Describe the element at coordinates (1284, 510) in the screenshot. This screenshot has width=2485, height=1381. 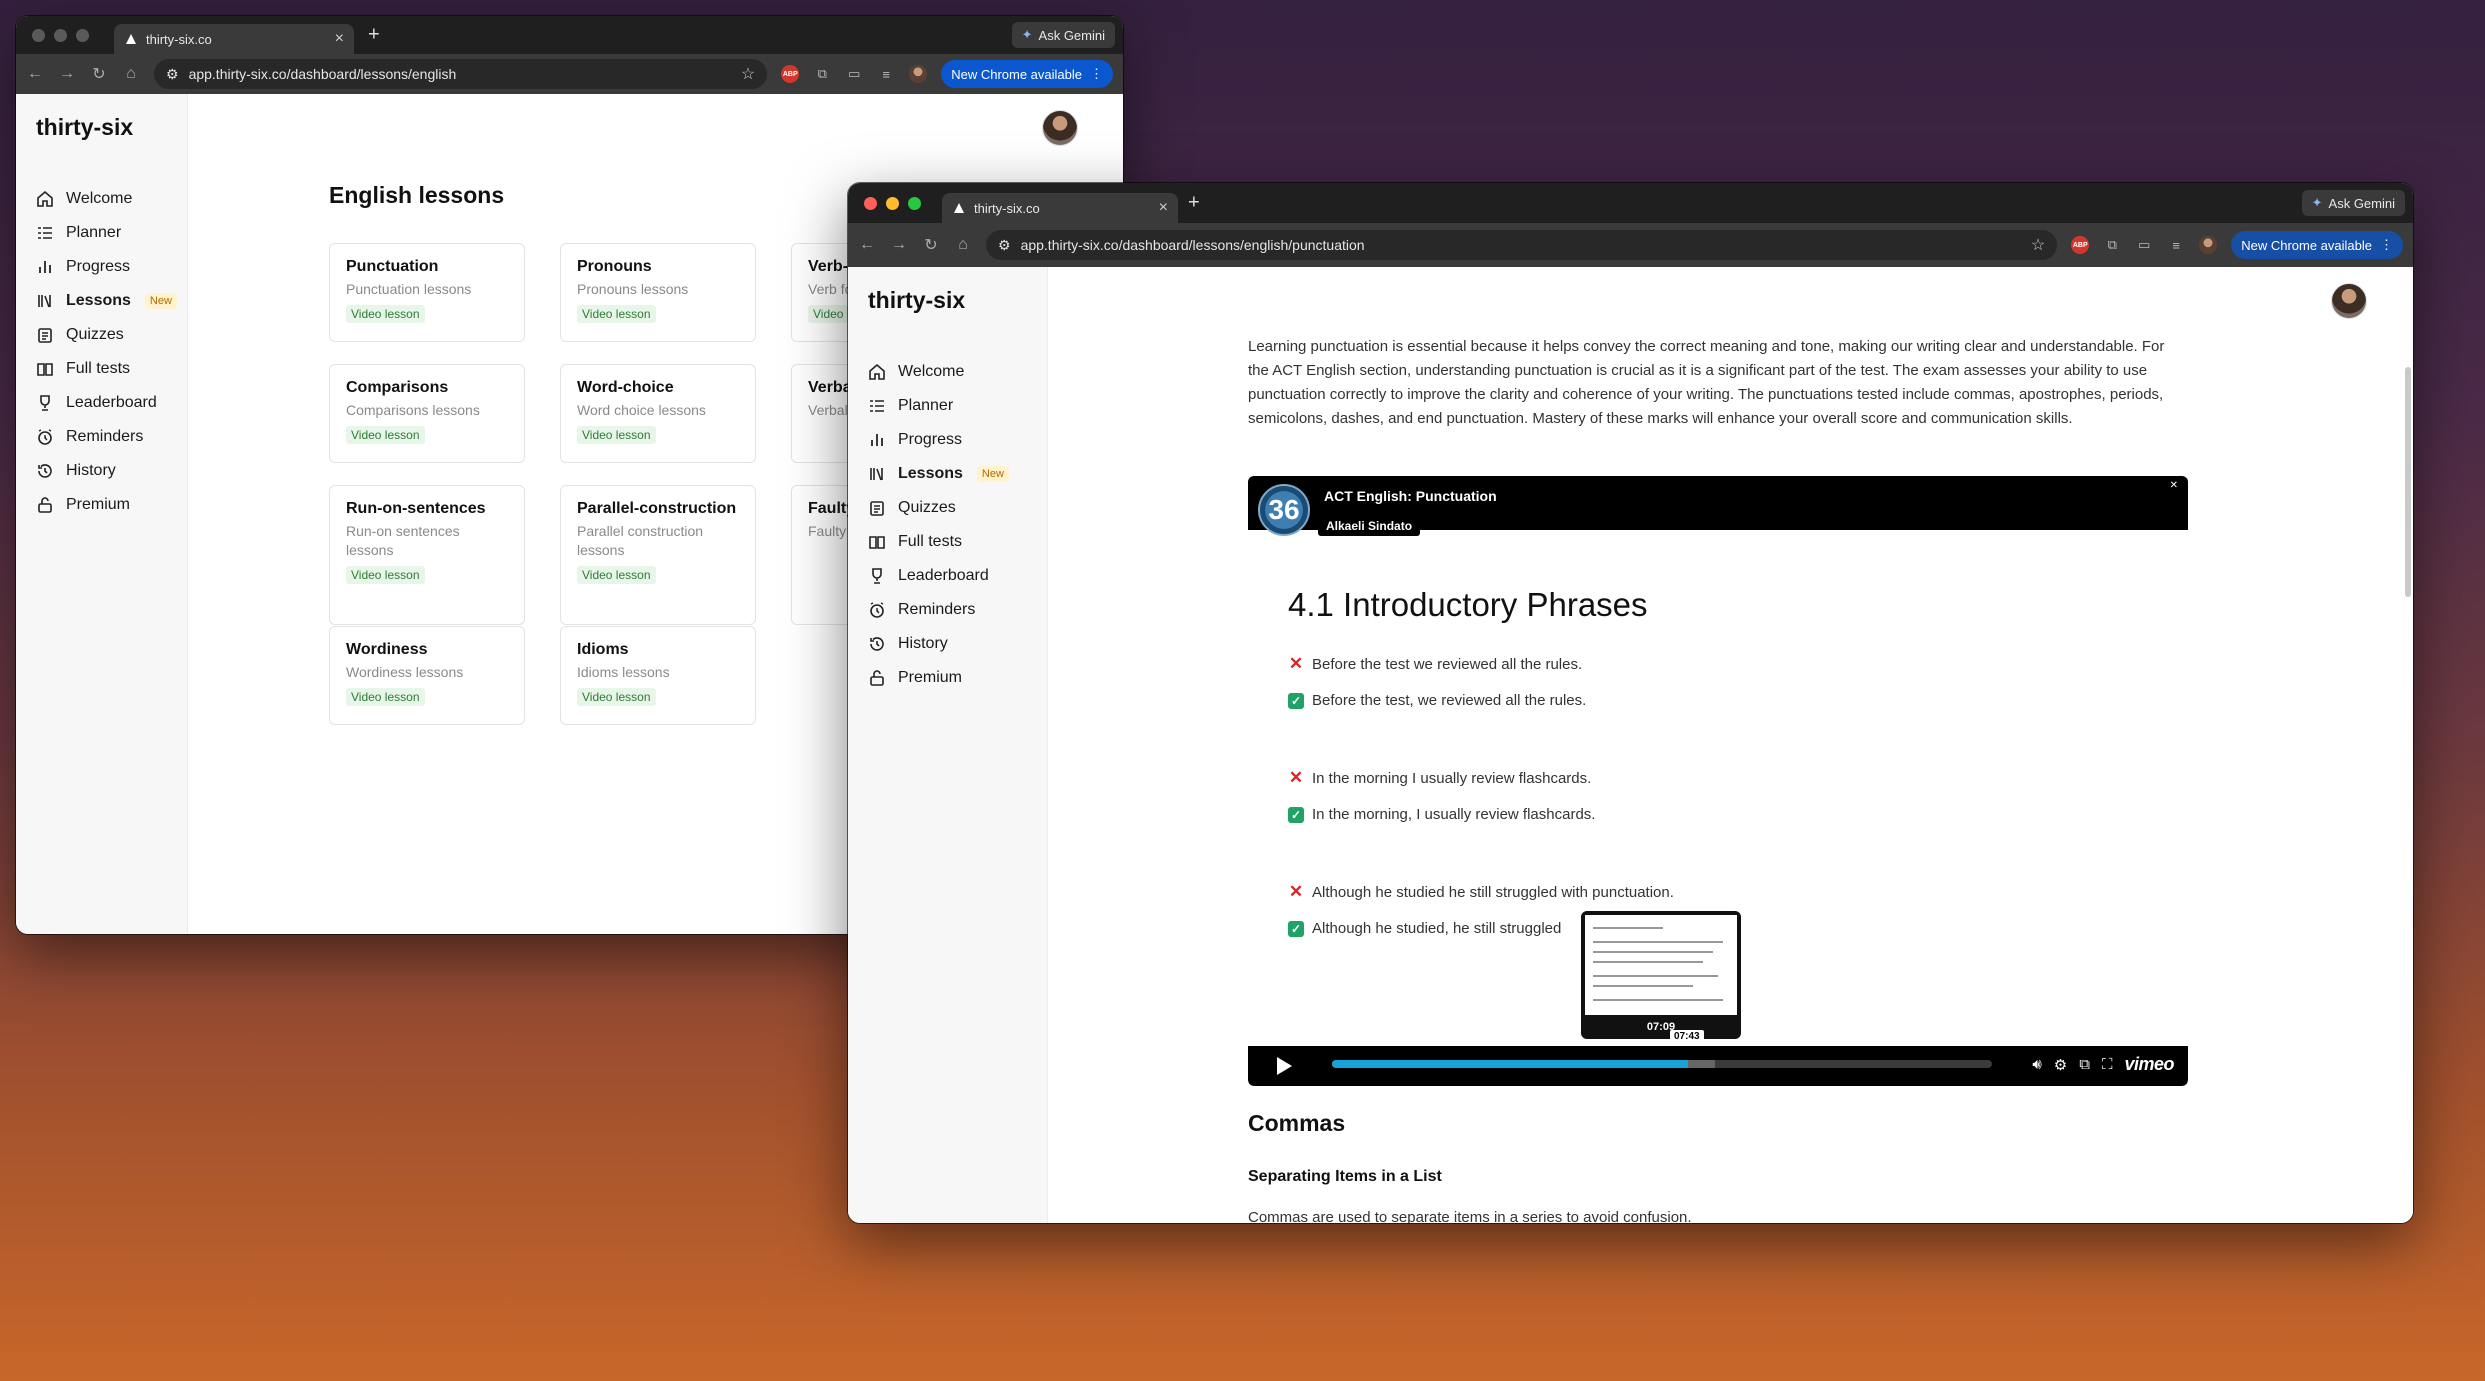
I see `channel-logo: 36` at that location.